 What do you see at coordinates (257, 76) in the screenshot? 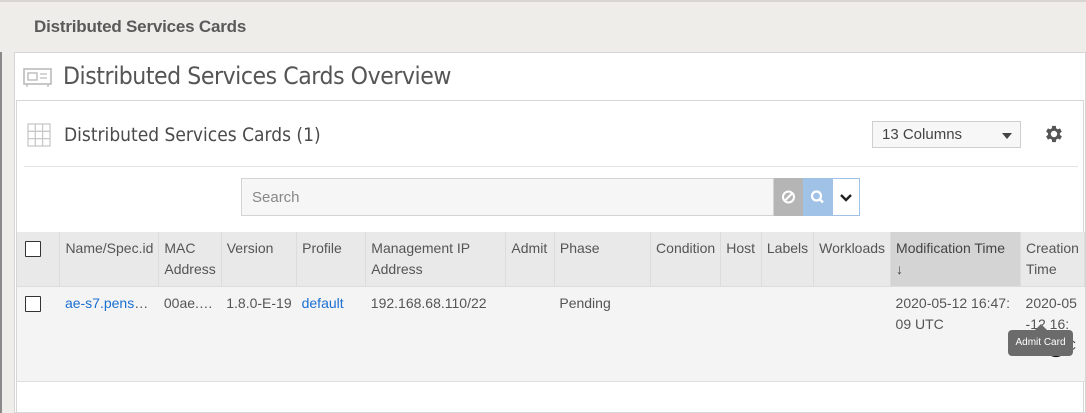
I see `overview-title: Distributed Services Cards Overview` at bounding box center [257, 76].